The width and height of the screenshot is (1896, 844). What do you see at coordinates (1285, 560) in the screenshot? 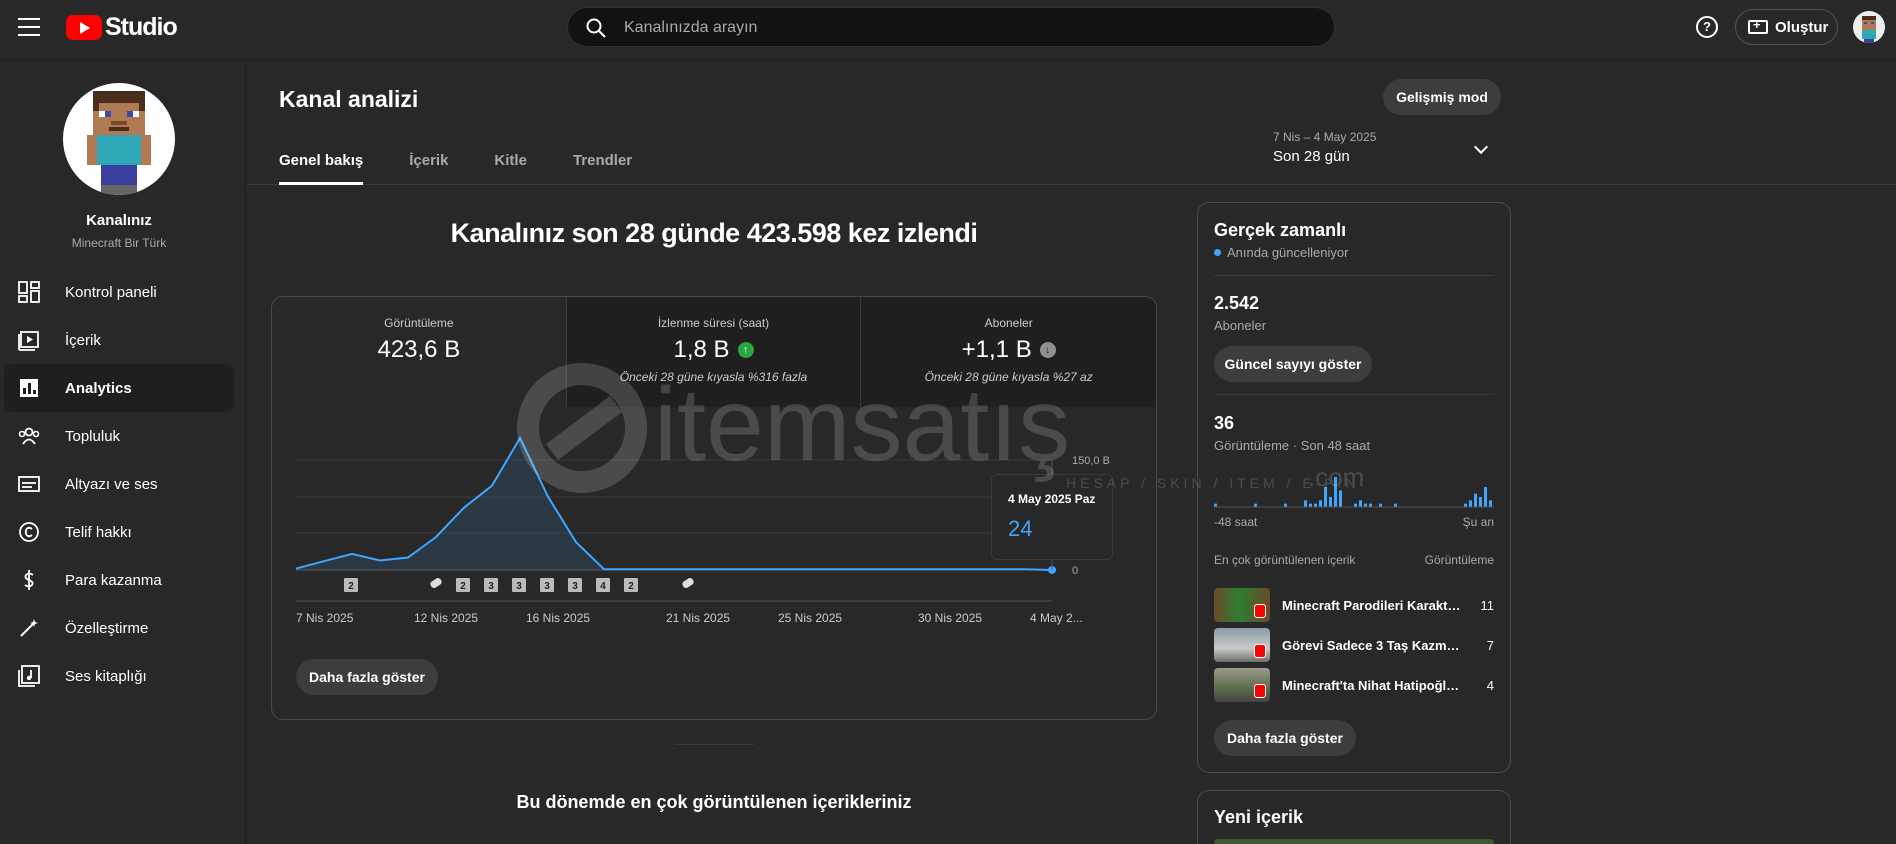
I see `top-content-header-left: En çok görüntülenen içerik` at bounding box center [1285, 560].